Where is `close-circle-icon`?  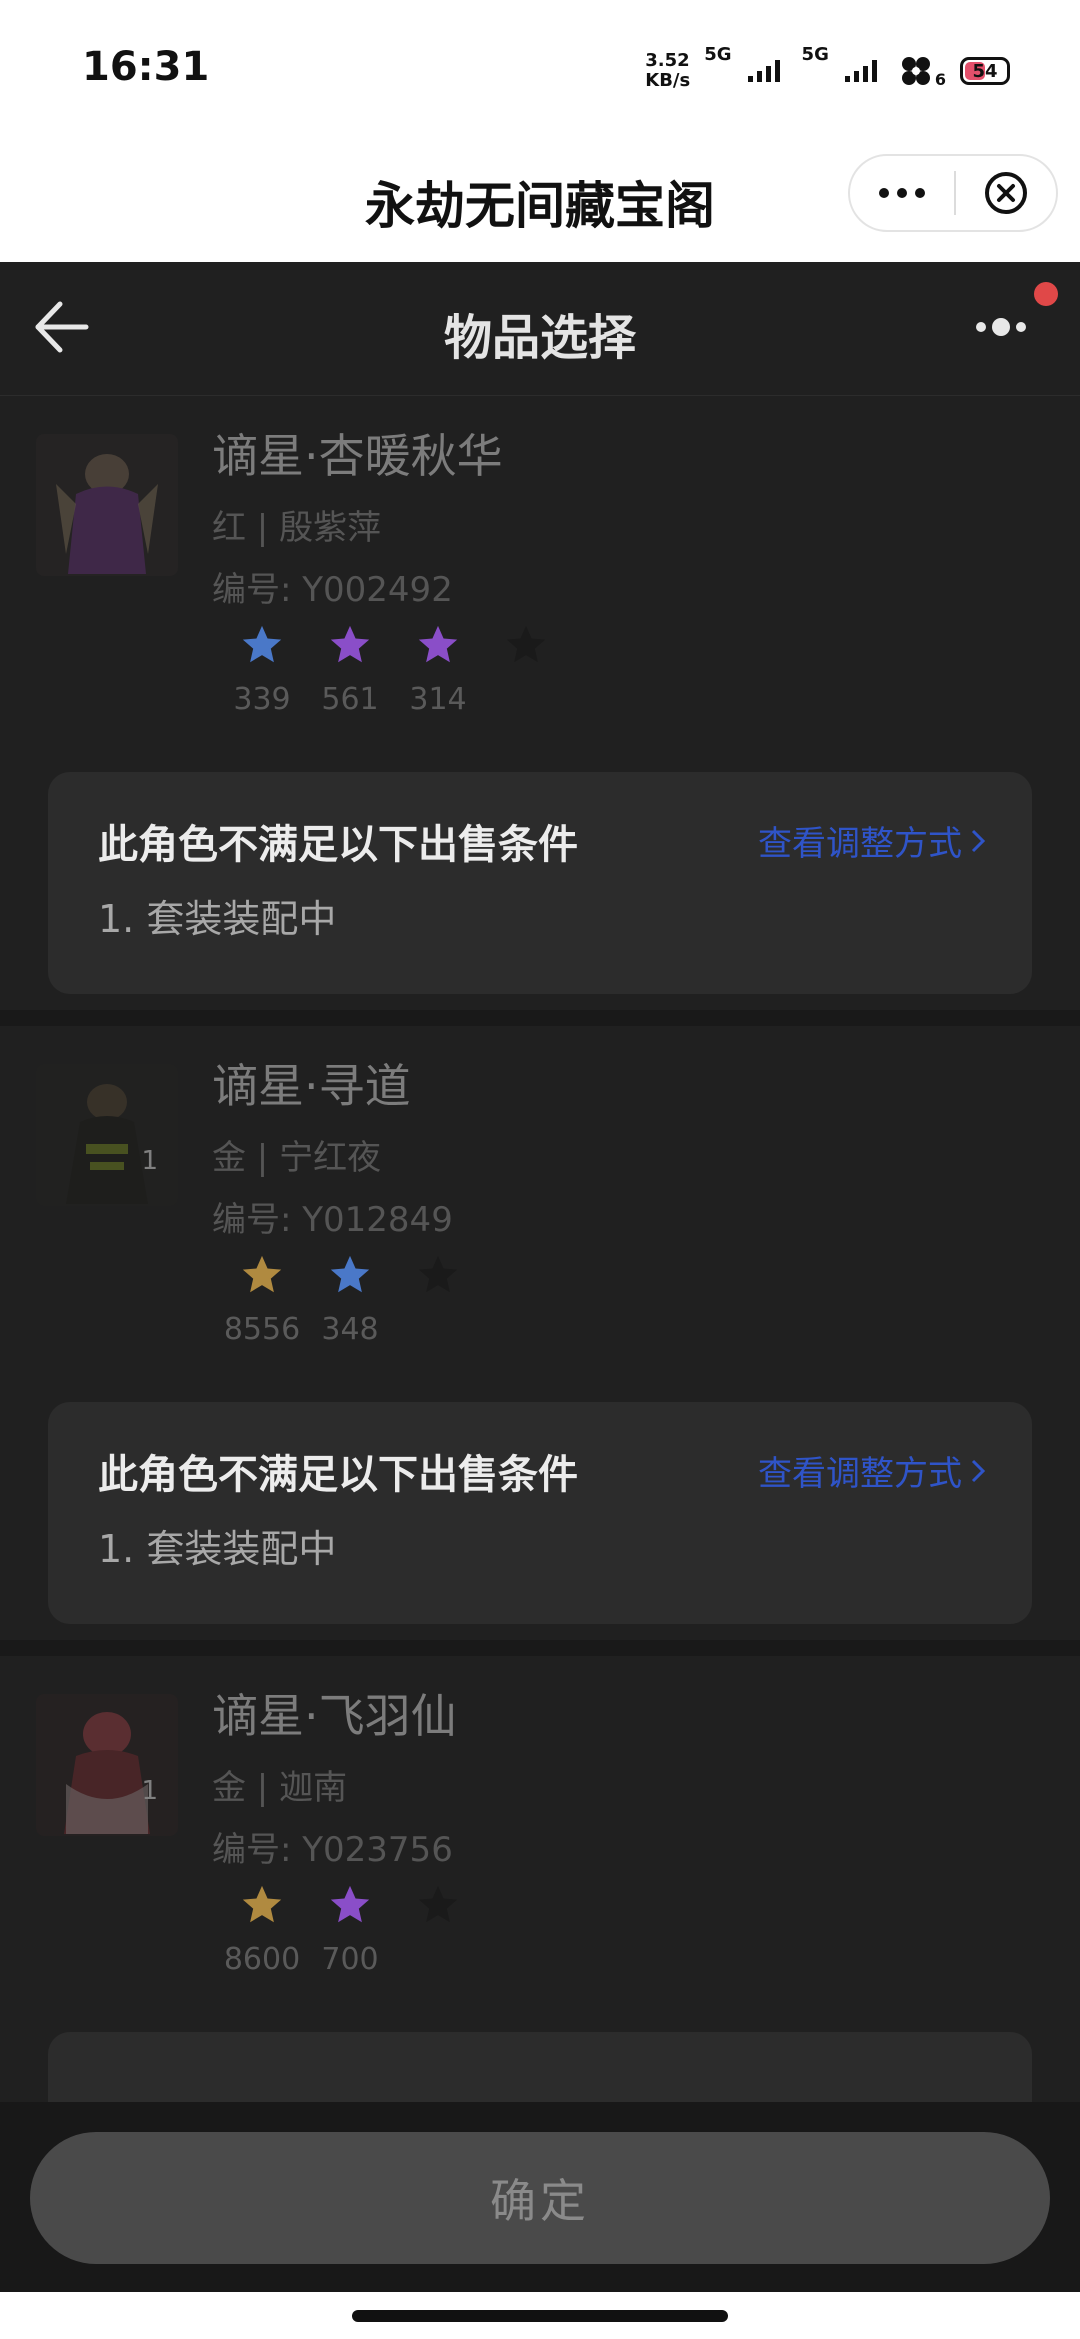 close-circle-icon is located at coordinates (1006, 193).